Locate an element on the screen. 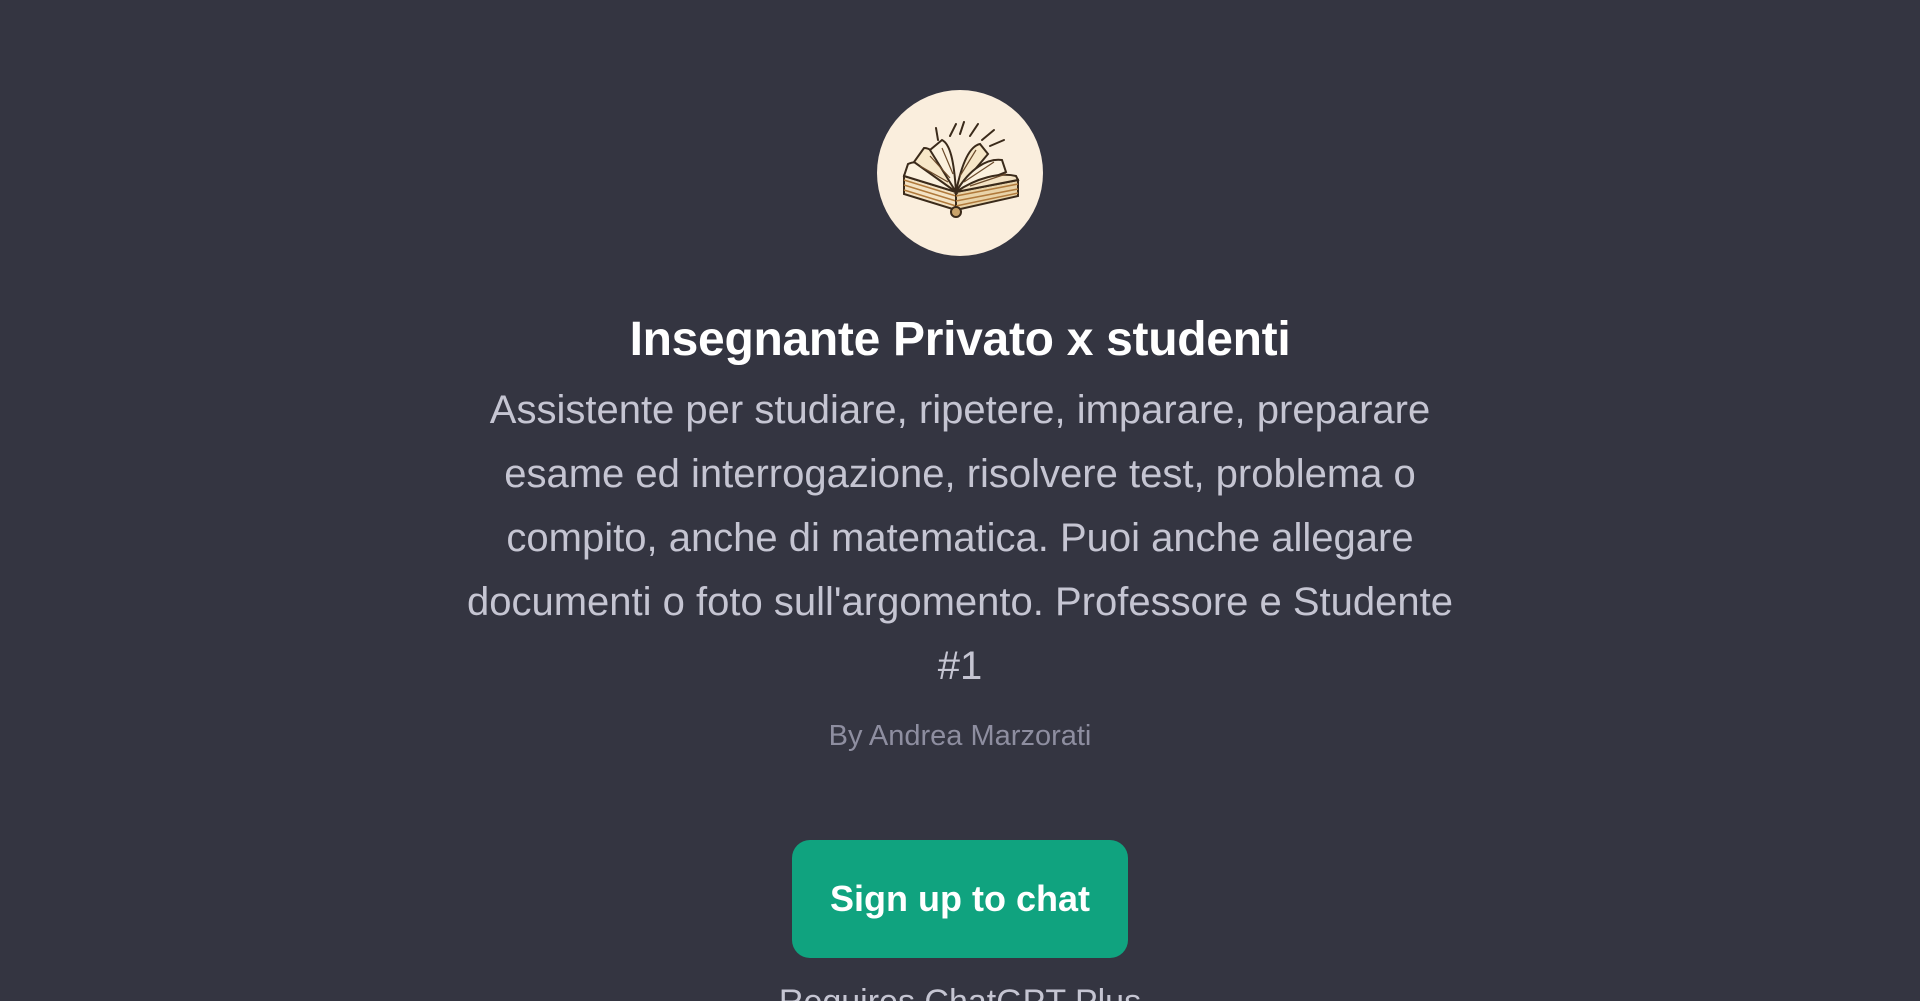 The width and height of the screenshot is (1920, 1001). gpt-avatar is located at coordinates (960, 173).